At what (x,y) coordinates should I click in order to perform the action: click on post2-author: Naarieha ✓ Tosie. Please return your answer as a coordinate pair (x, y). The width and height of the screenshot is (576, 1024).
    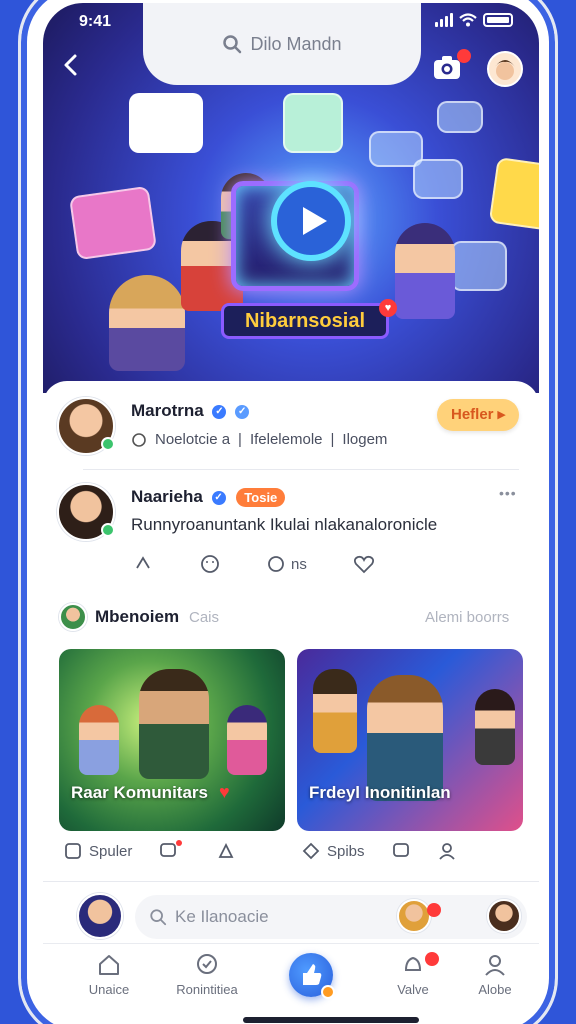
    Looking at the image, I should click on (208, 497).